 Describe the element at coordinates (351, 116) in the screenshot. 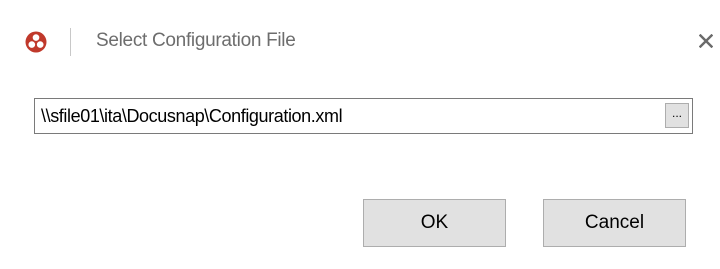

I see `config-path-input` at that location.